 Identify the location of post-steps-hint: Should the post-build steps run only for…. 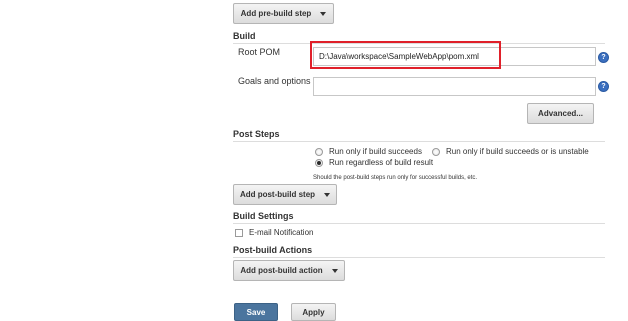
(395, 178).